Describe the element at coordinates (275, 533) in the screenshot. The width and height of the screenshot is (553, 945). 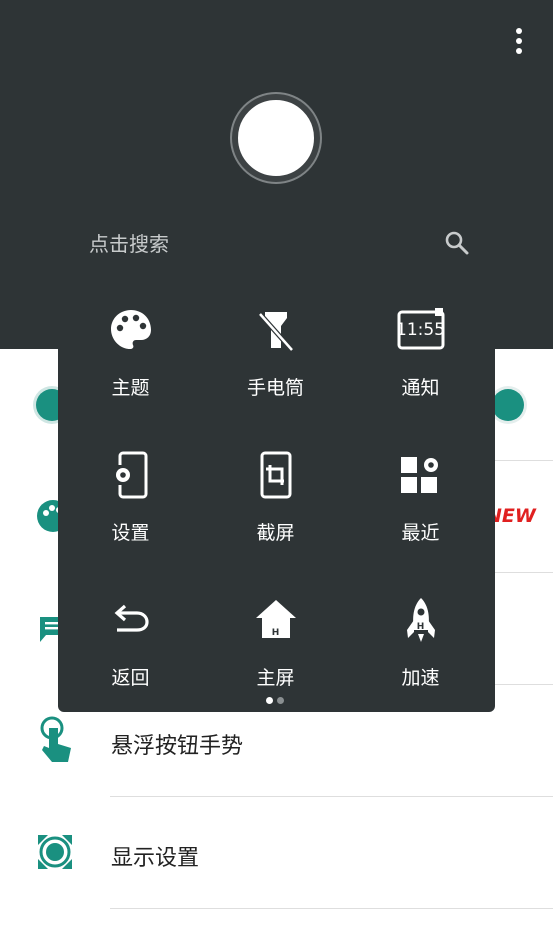
I see `tile-label: 截屏` at that location.